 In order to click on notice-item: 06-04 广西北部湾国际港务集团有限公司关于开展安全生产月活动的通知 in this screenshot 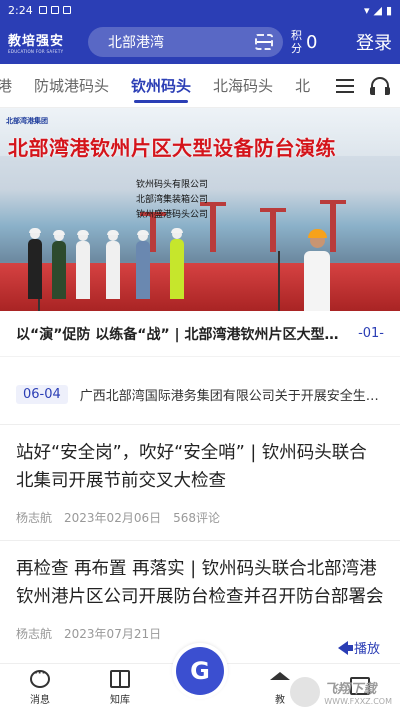, I will do `click(200, 395)`.